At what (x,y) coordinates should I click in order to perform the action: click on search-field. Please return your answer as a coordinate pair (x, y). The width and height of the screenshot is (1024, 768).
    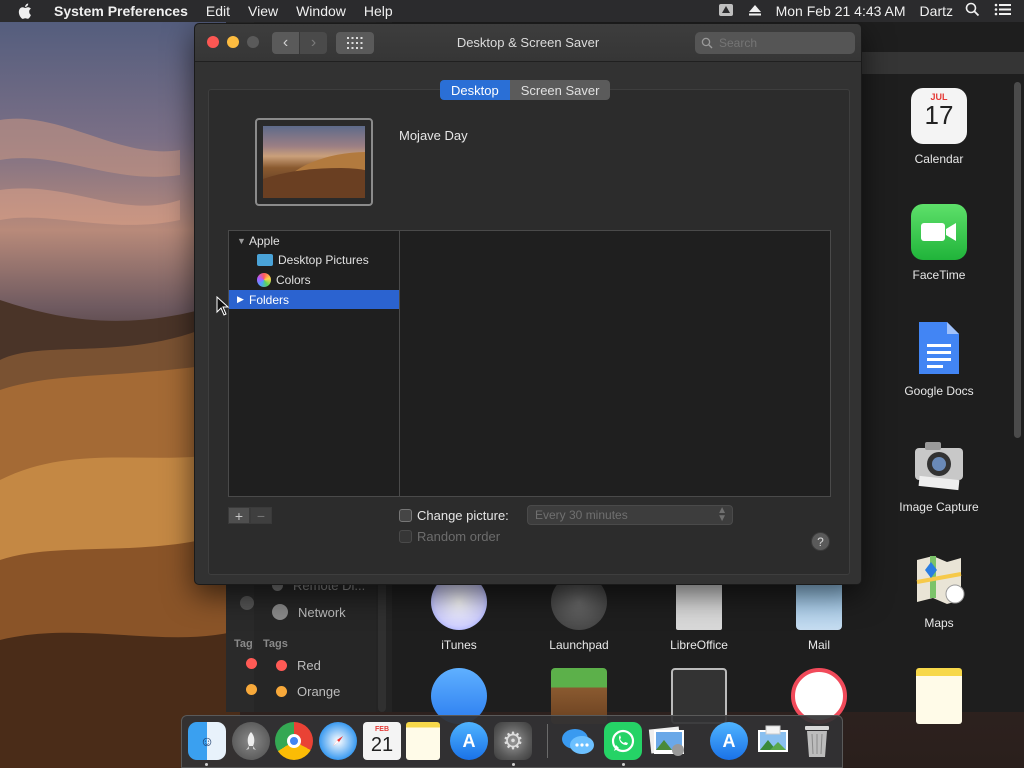
    Looking at the image, I should click on (775, 43).